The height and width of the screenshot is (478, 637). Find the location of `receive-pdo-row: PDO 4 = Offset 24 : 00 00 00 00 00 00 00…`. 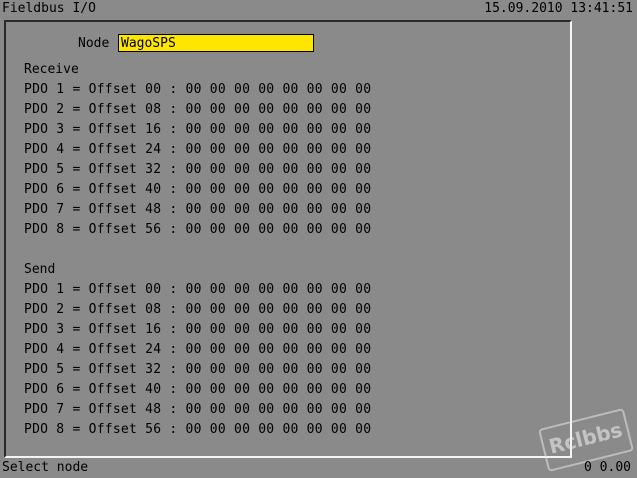

receive-pdo-row: PDO 4 = Offset 24 : 00 00 00 00 00 00 00… is located at coordinates (198, 149).